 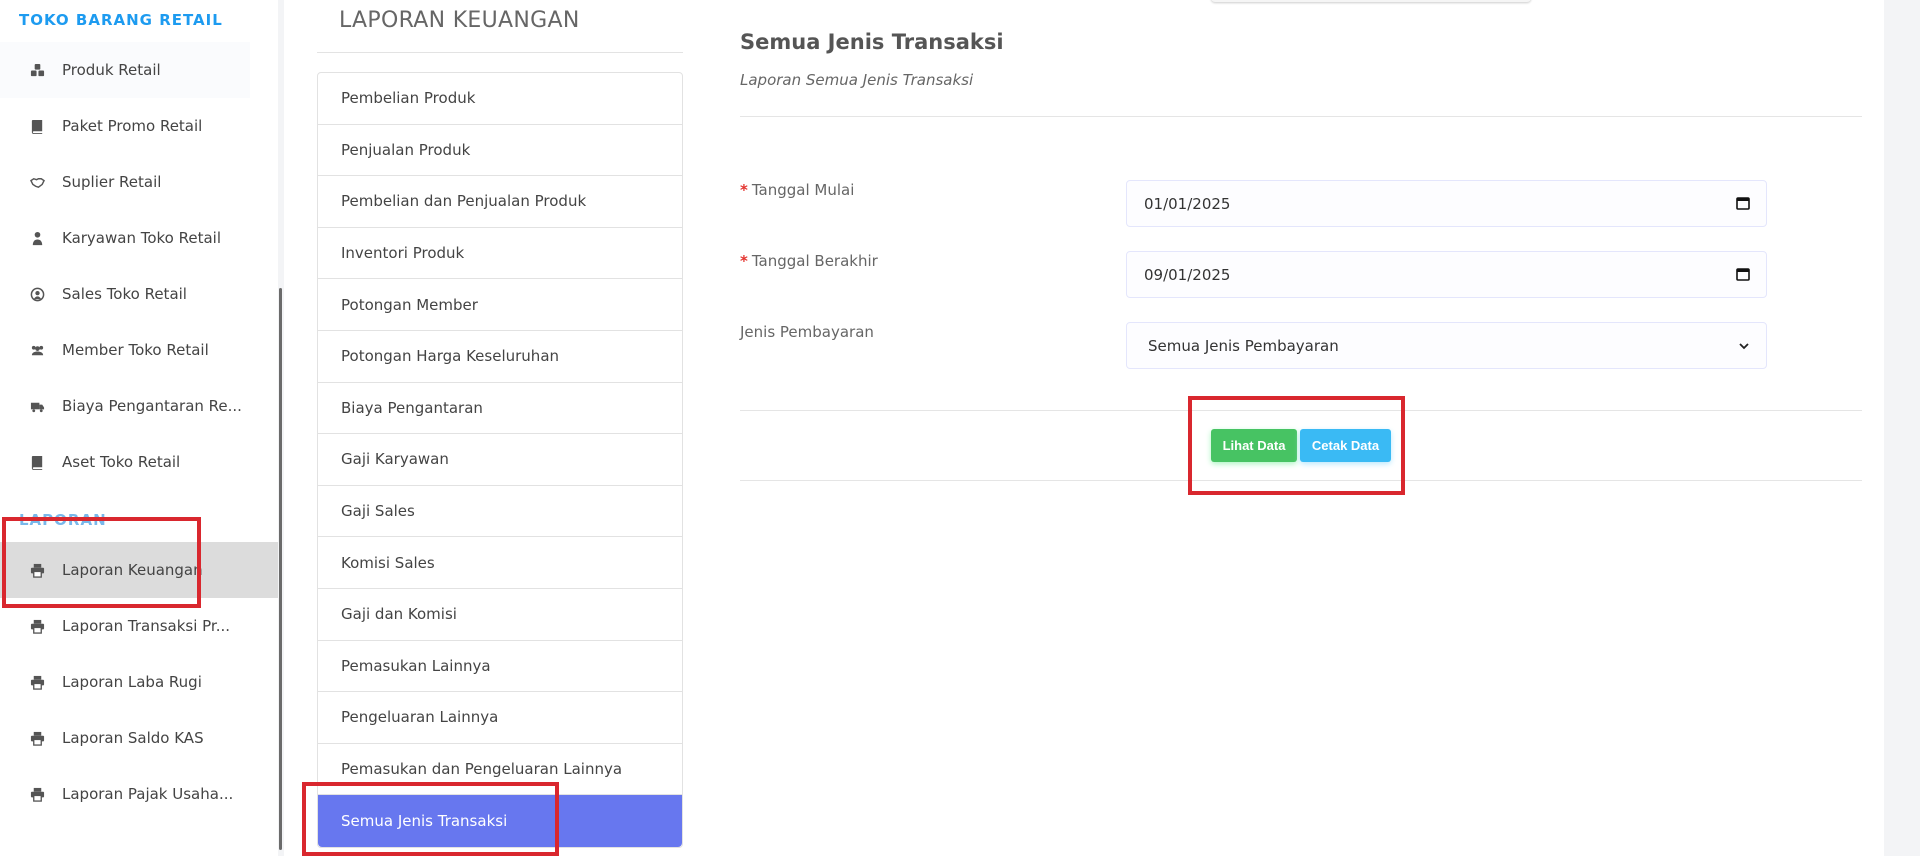 I want to click on sidebar-item-laporan-saldo: Laporan Saldo KAS, so click(x=139, y=738).